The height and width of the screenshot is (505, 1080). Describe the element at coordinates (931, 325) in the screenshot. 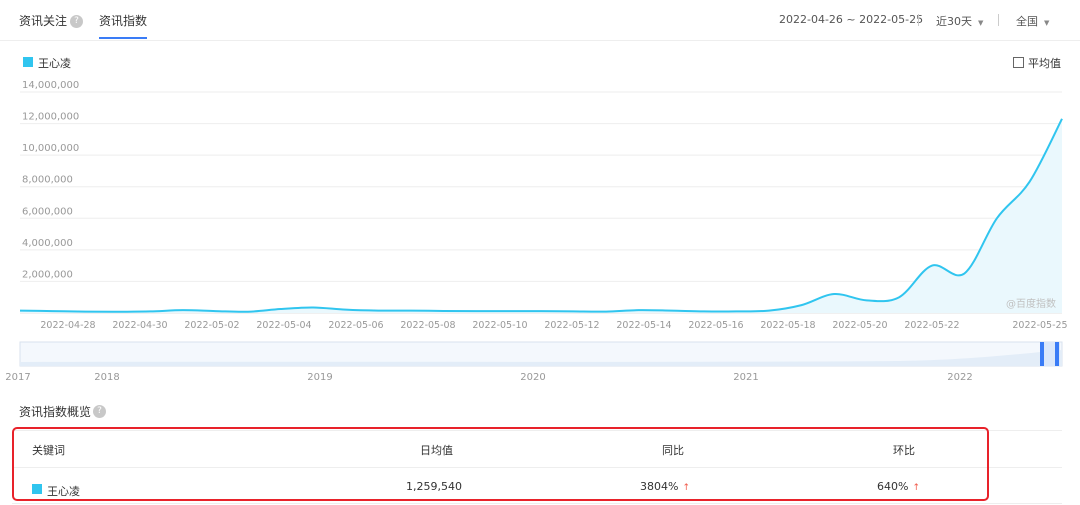

I see `x-tick-label: 2022-05-22` at that location.